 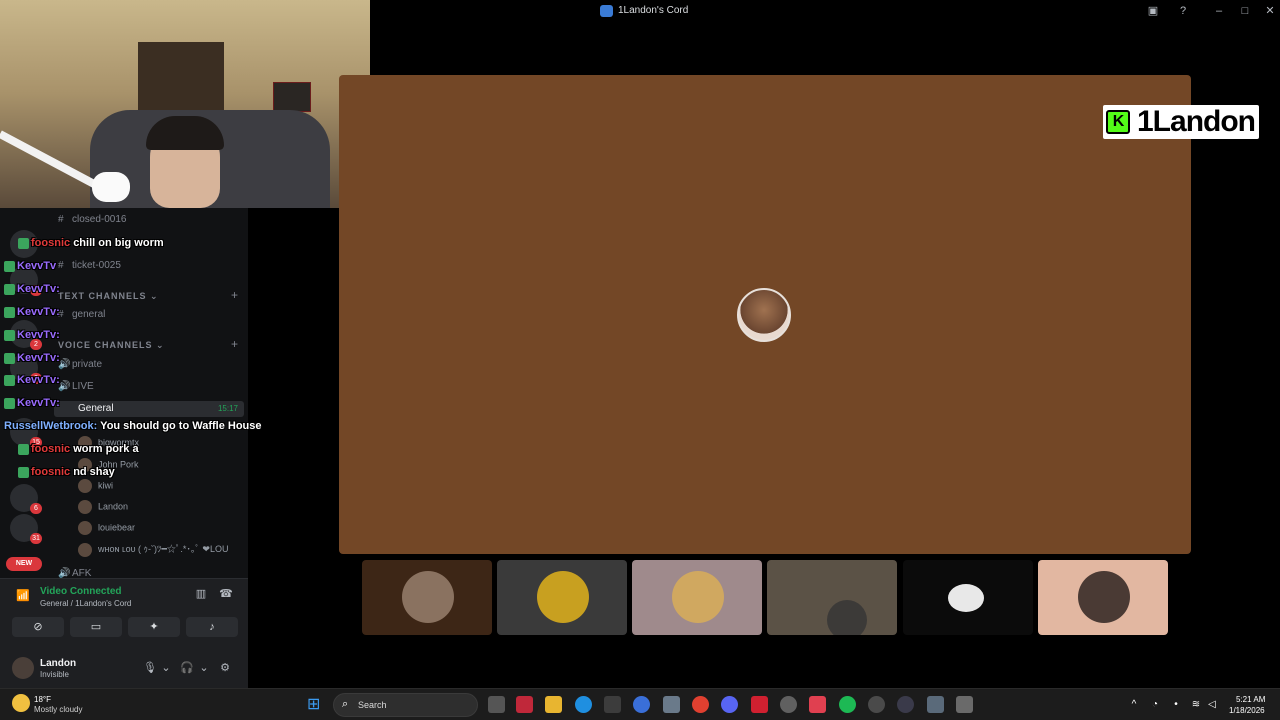 What do you see at coordinates (24, 564) in the screenshot?
I see `new-messages-pill: NEW` at bounding box center [24, 564].